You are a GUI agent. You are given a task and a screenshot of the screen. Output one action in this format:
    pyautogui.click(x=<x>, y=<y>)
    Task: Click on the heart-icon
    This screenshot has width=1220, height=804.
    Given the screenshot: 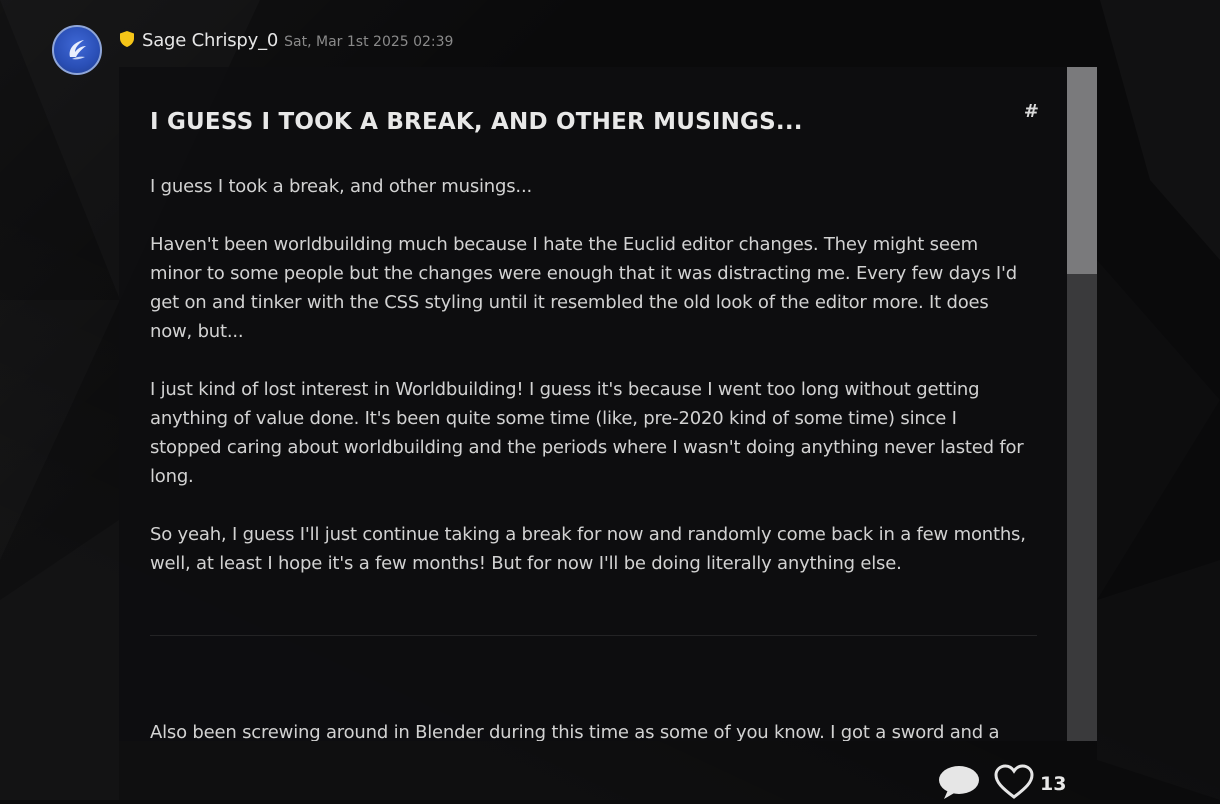 What is the action you would take?
    pyautogui.click(x=1014, y=784)
    